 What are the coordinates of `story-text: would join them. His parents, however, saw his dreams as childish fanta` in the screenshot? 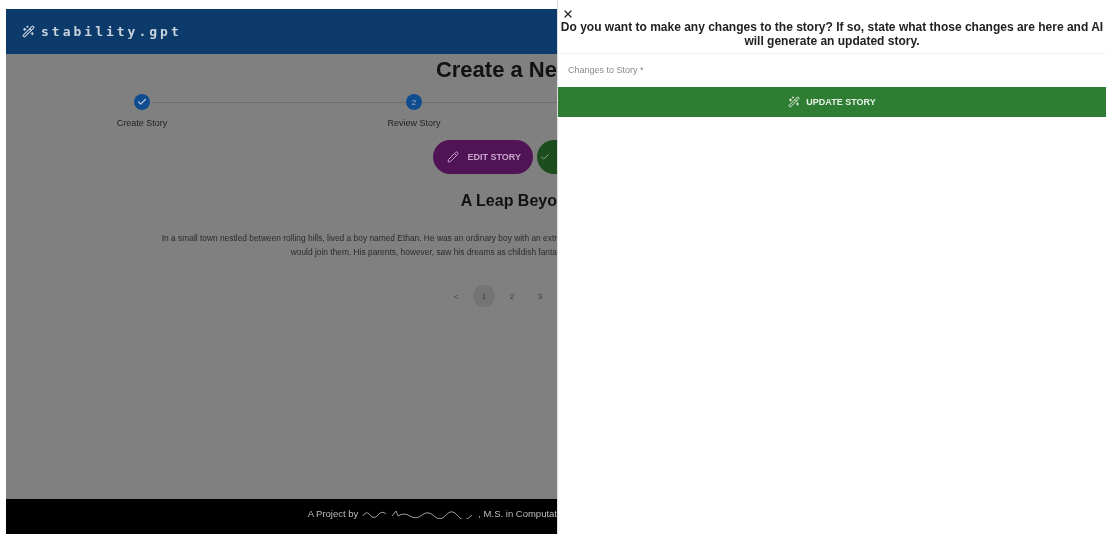 It's located at (423, 252).